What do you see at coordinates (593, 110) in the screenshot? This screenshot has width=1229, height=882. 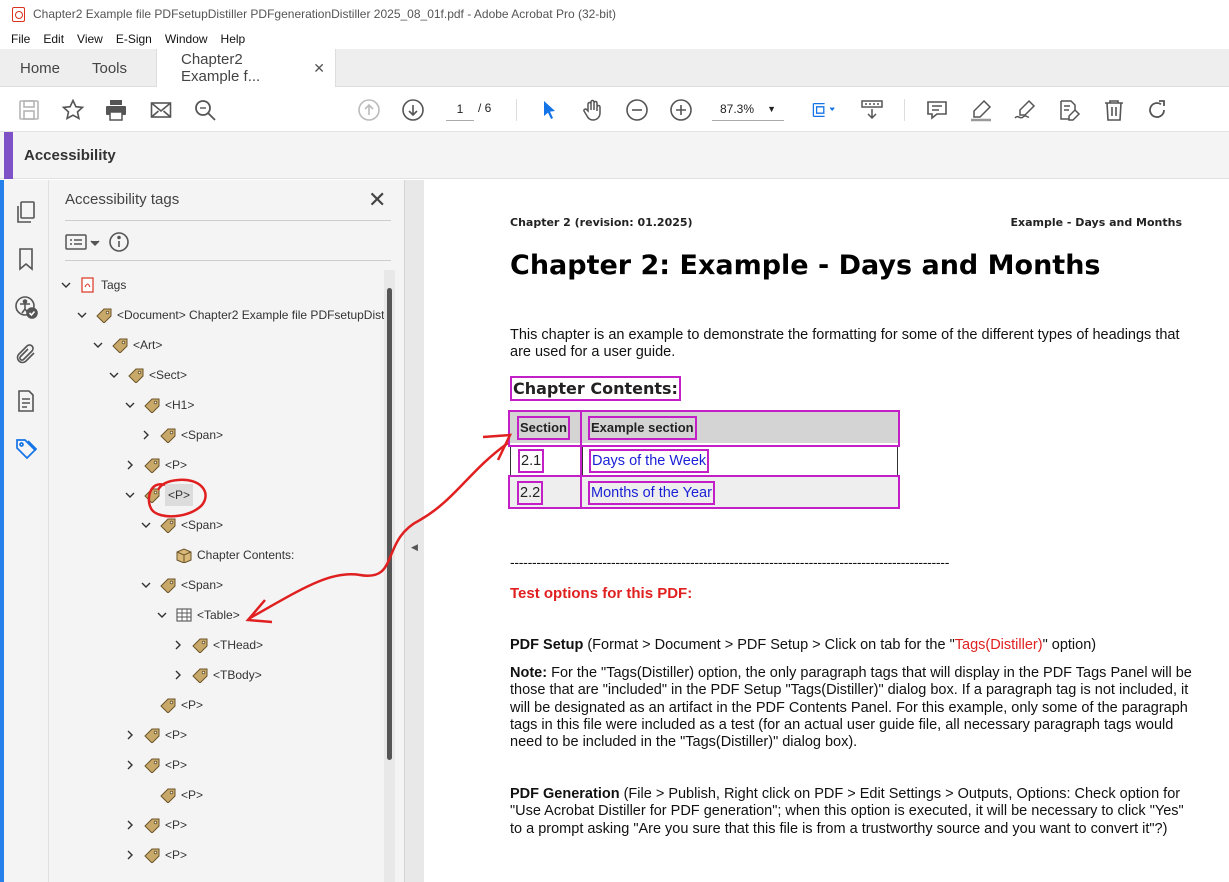 I see `hand-icon` at bounding box center [593, 110].